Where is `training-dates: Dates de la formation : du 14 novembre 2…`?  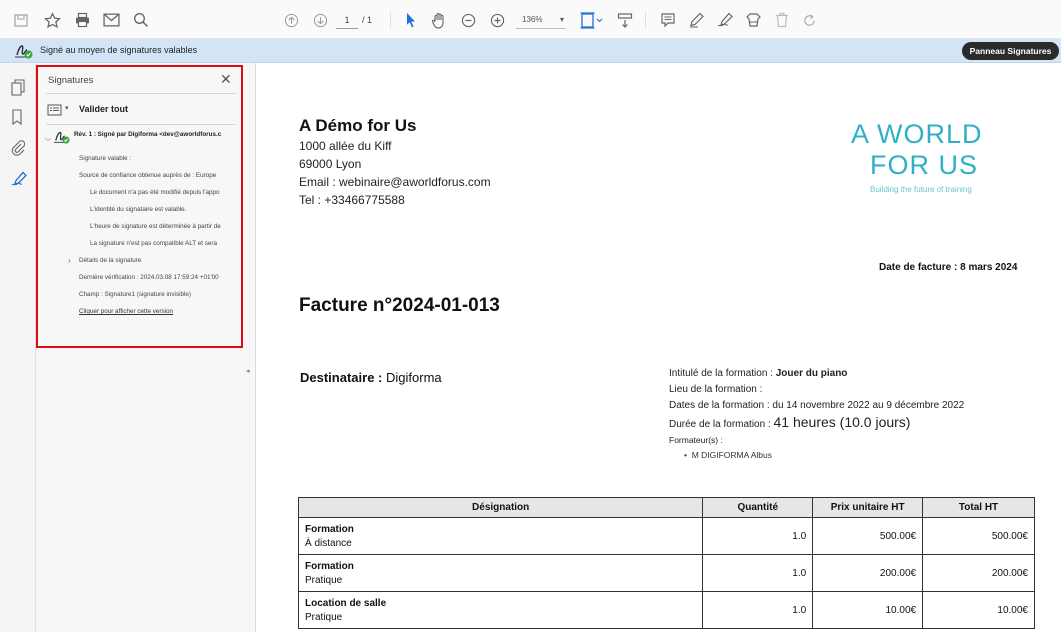 training-dates: Dates de la formation : du 14 novembre 2… is located at coordinates (817, 405).